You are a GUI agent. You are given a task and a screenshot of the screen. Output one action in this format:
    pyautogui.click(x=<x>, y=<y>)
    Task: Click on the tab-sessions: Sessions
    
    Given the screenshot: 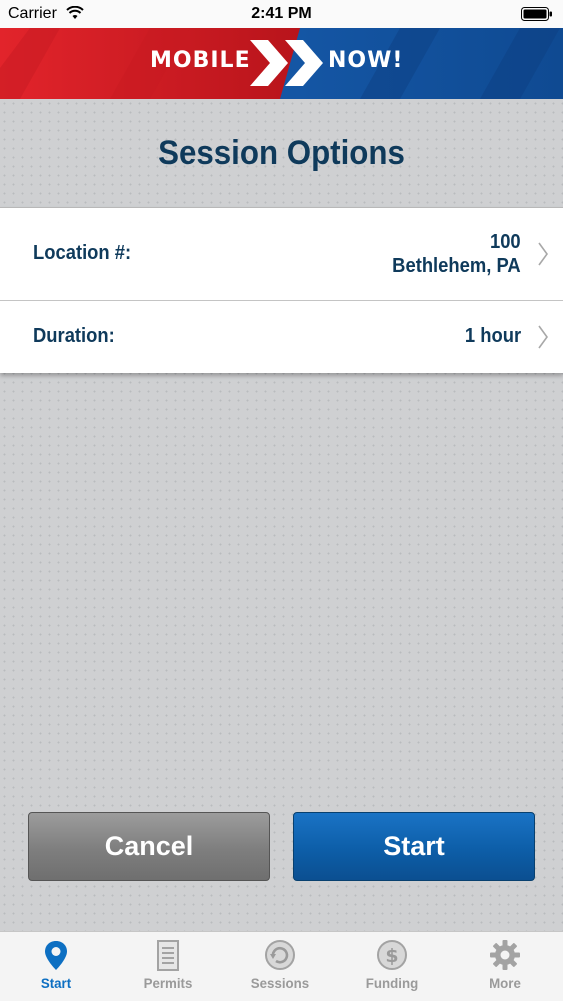 What is the action you would take?
    pyautogui.click(x=280, y=966)
    